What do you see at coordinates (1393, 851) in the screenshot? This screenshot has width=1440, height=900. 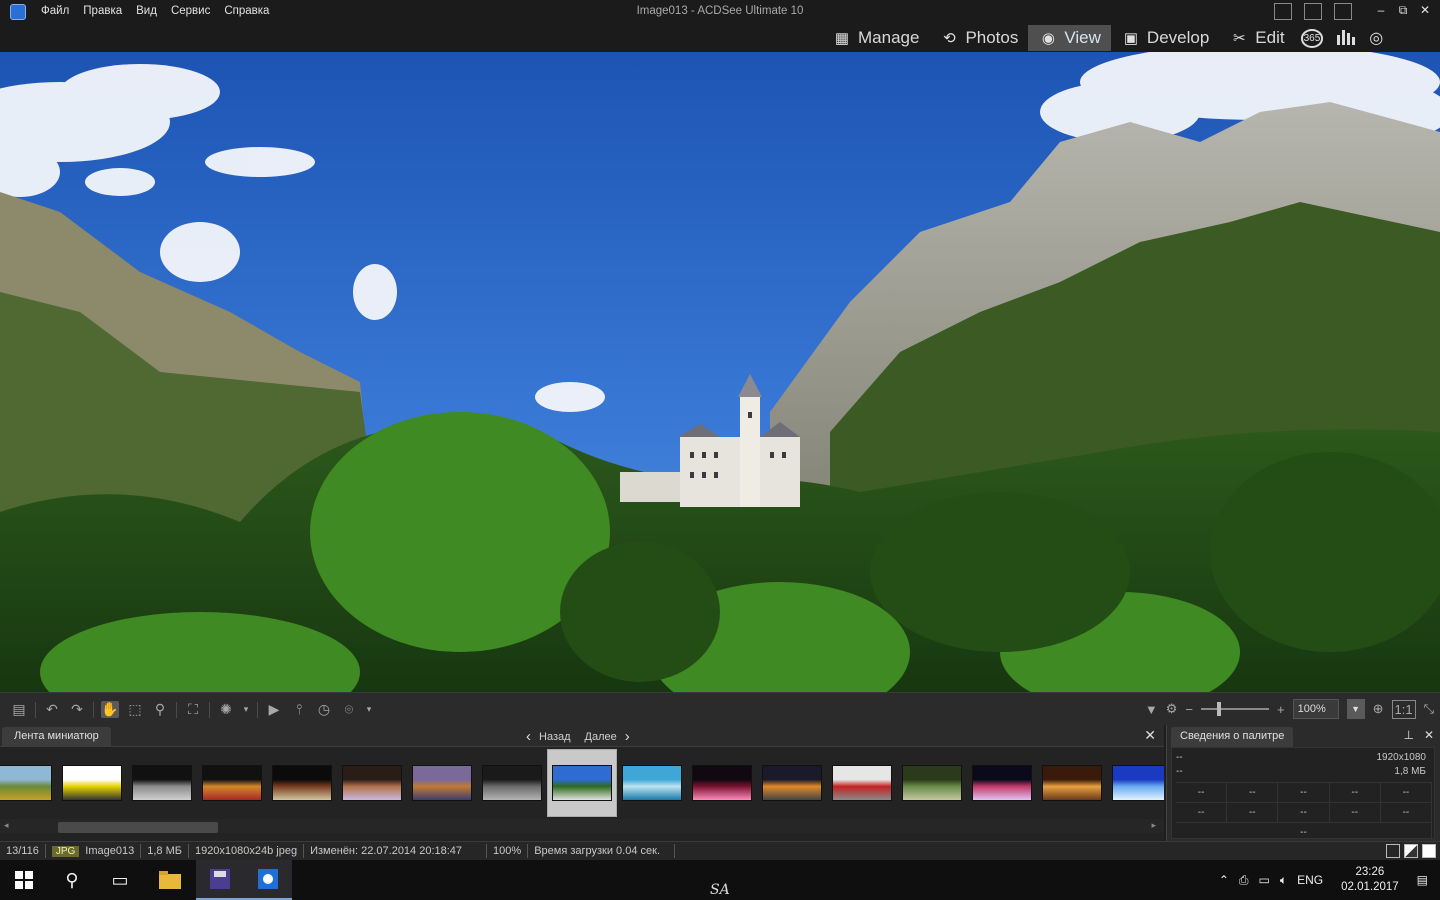 I see `view-toggle-empty-icon` at bounding box center [1393, 851].